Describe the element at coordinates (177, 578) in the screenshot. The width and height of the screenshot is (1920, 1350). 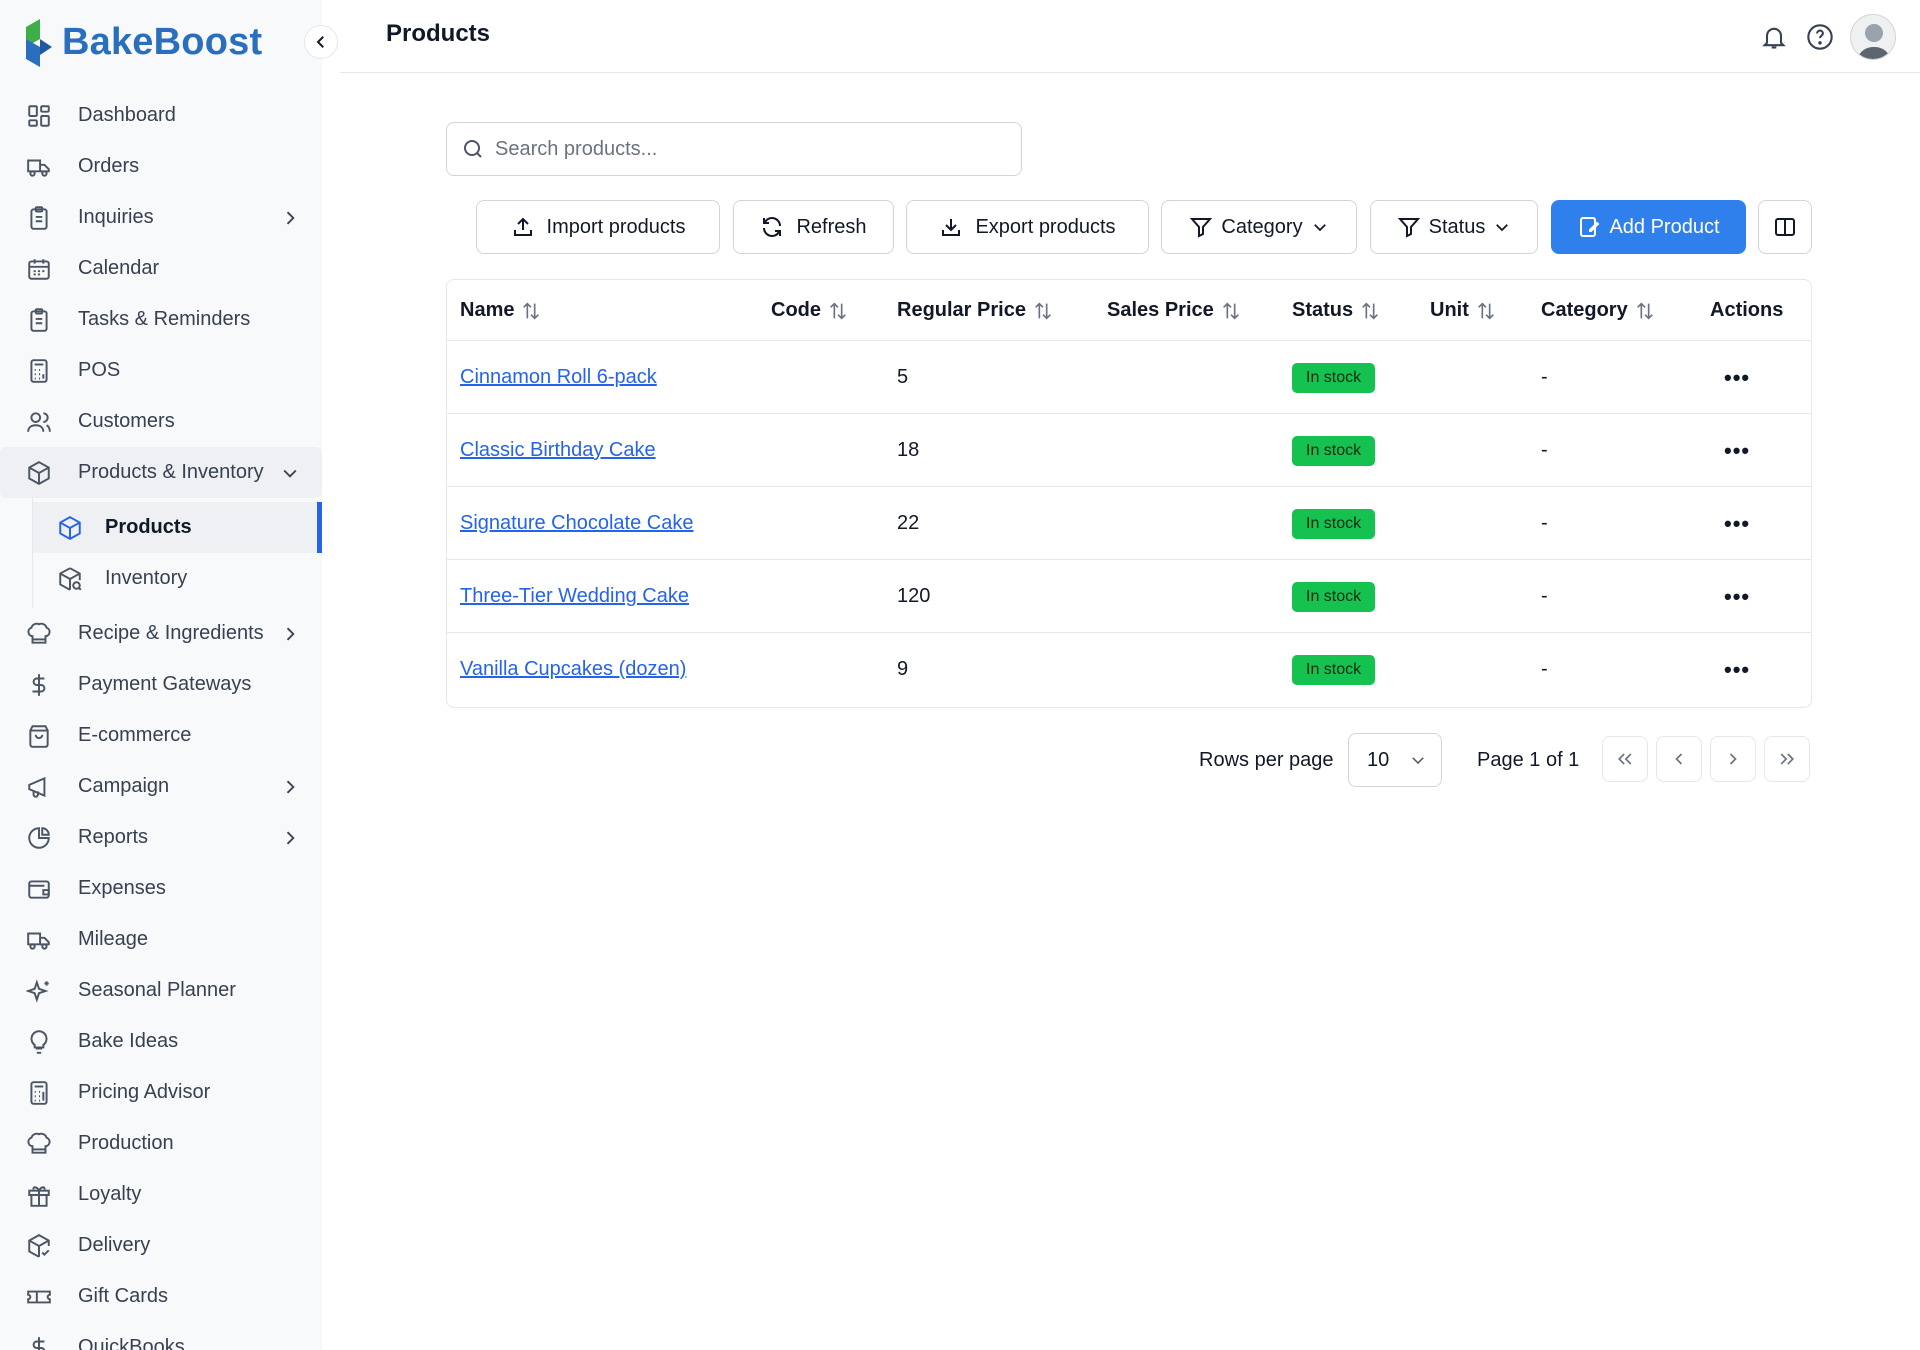
I see `sidebar-item-inventory: Inventory` at that location.